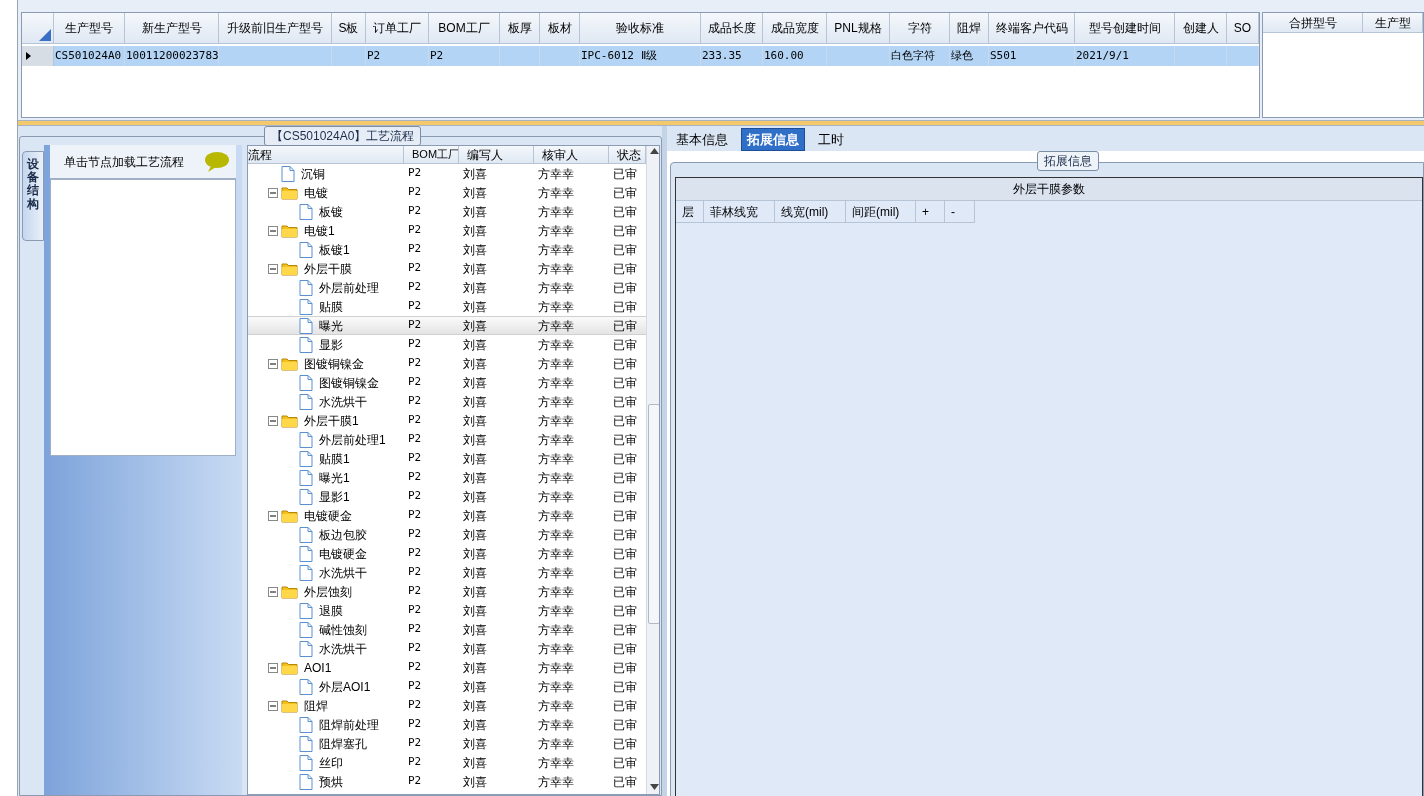 The image size is (1424, 796). What do you see at coordinates (654, 787) in the screenshot?
I see `scroll-down-icon` at bounding box center [654, 787].